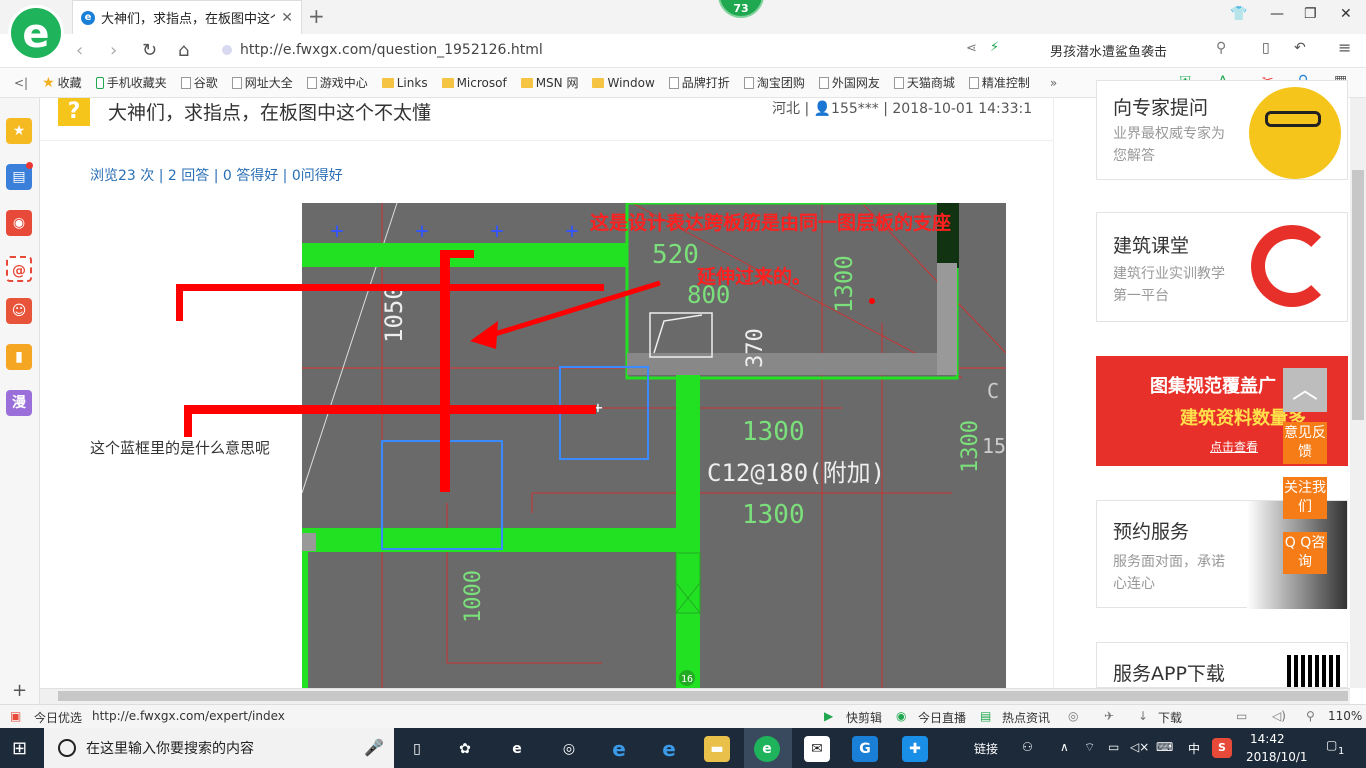 The image size is (1366, 768). I want to click on search-icon: ⚲, so click(1221, 48).